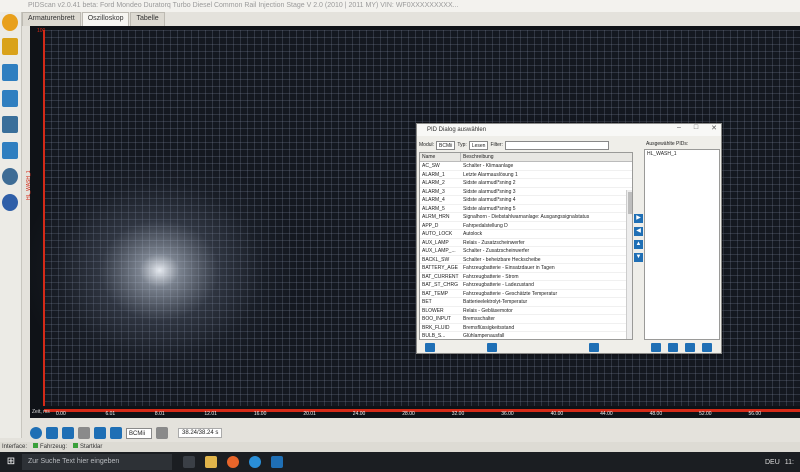  Describe the element at coordinates (526, 311) in the screenshot. I see `pid-row: BLOWER Relais - Gebläsemotor` at that location.